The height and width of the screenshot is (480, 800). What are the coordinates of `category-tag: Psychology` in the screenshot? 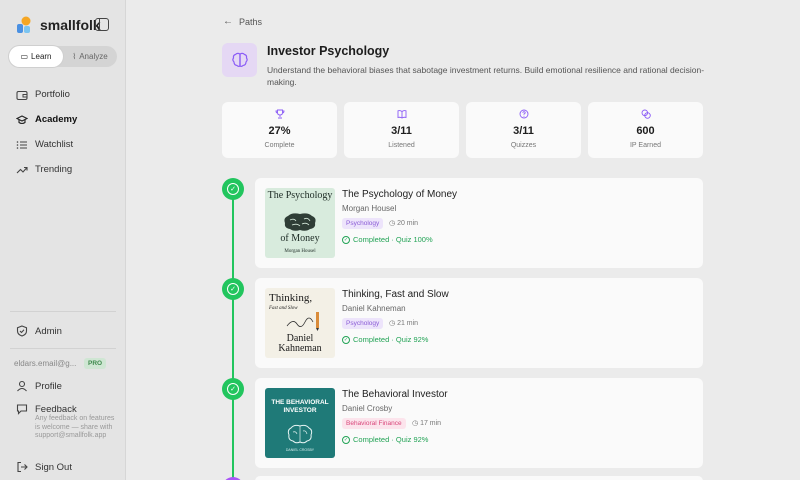 It's located at (363, 323).